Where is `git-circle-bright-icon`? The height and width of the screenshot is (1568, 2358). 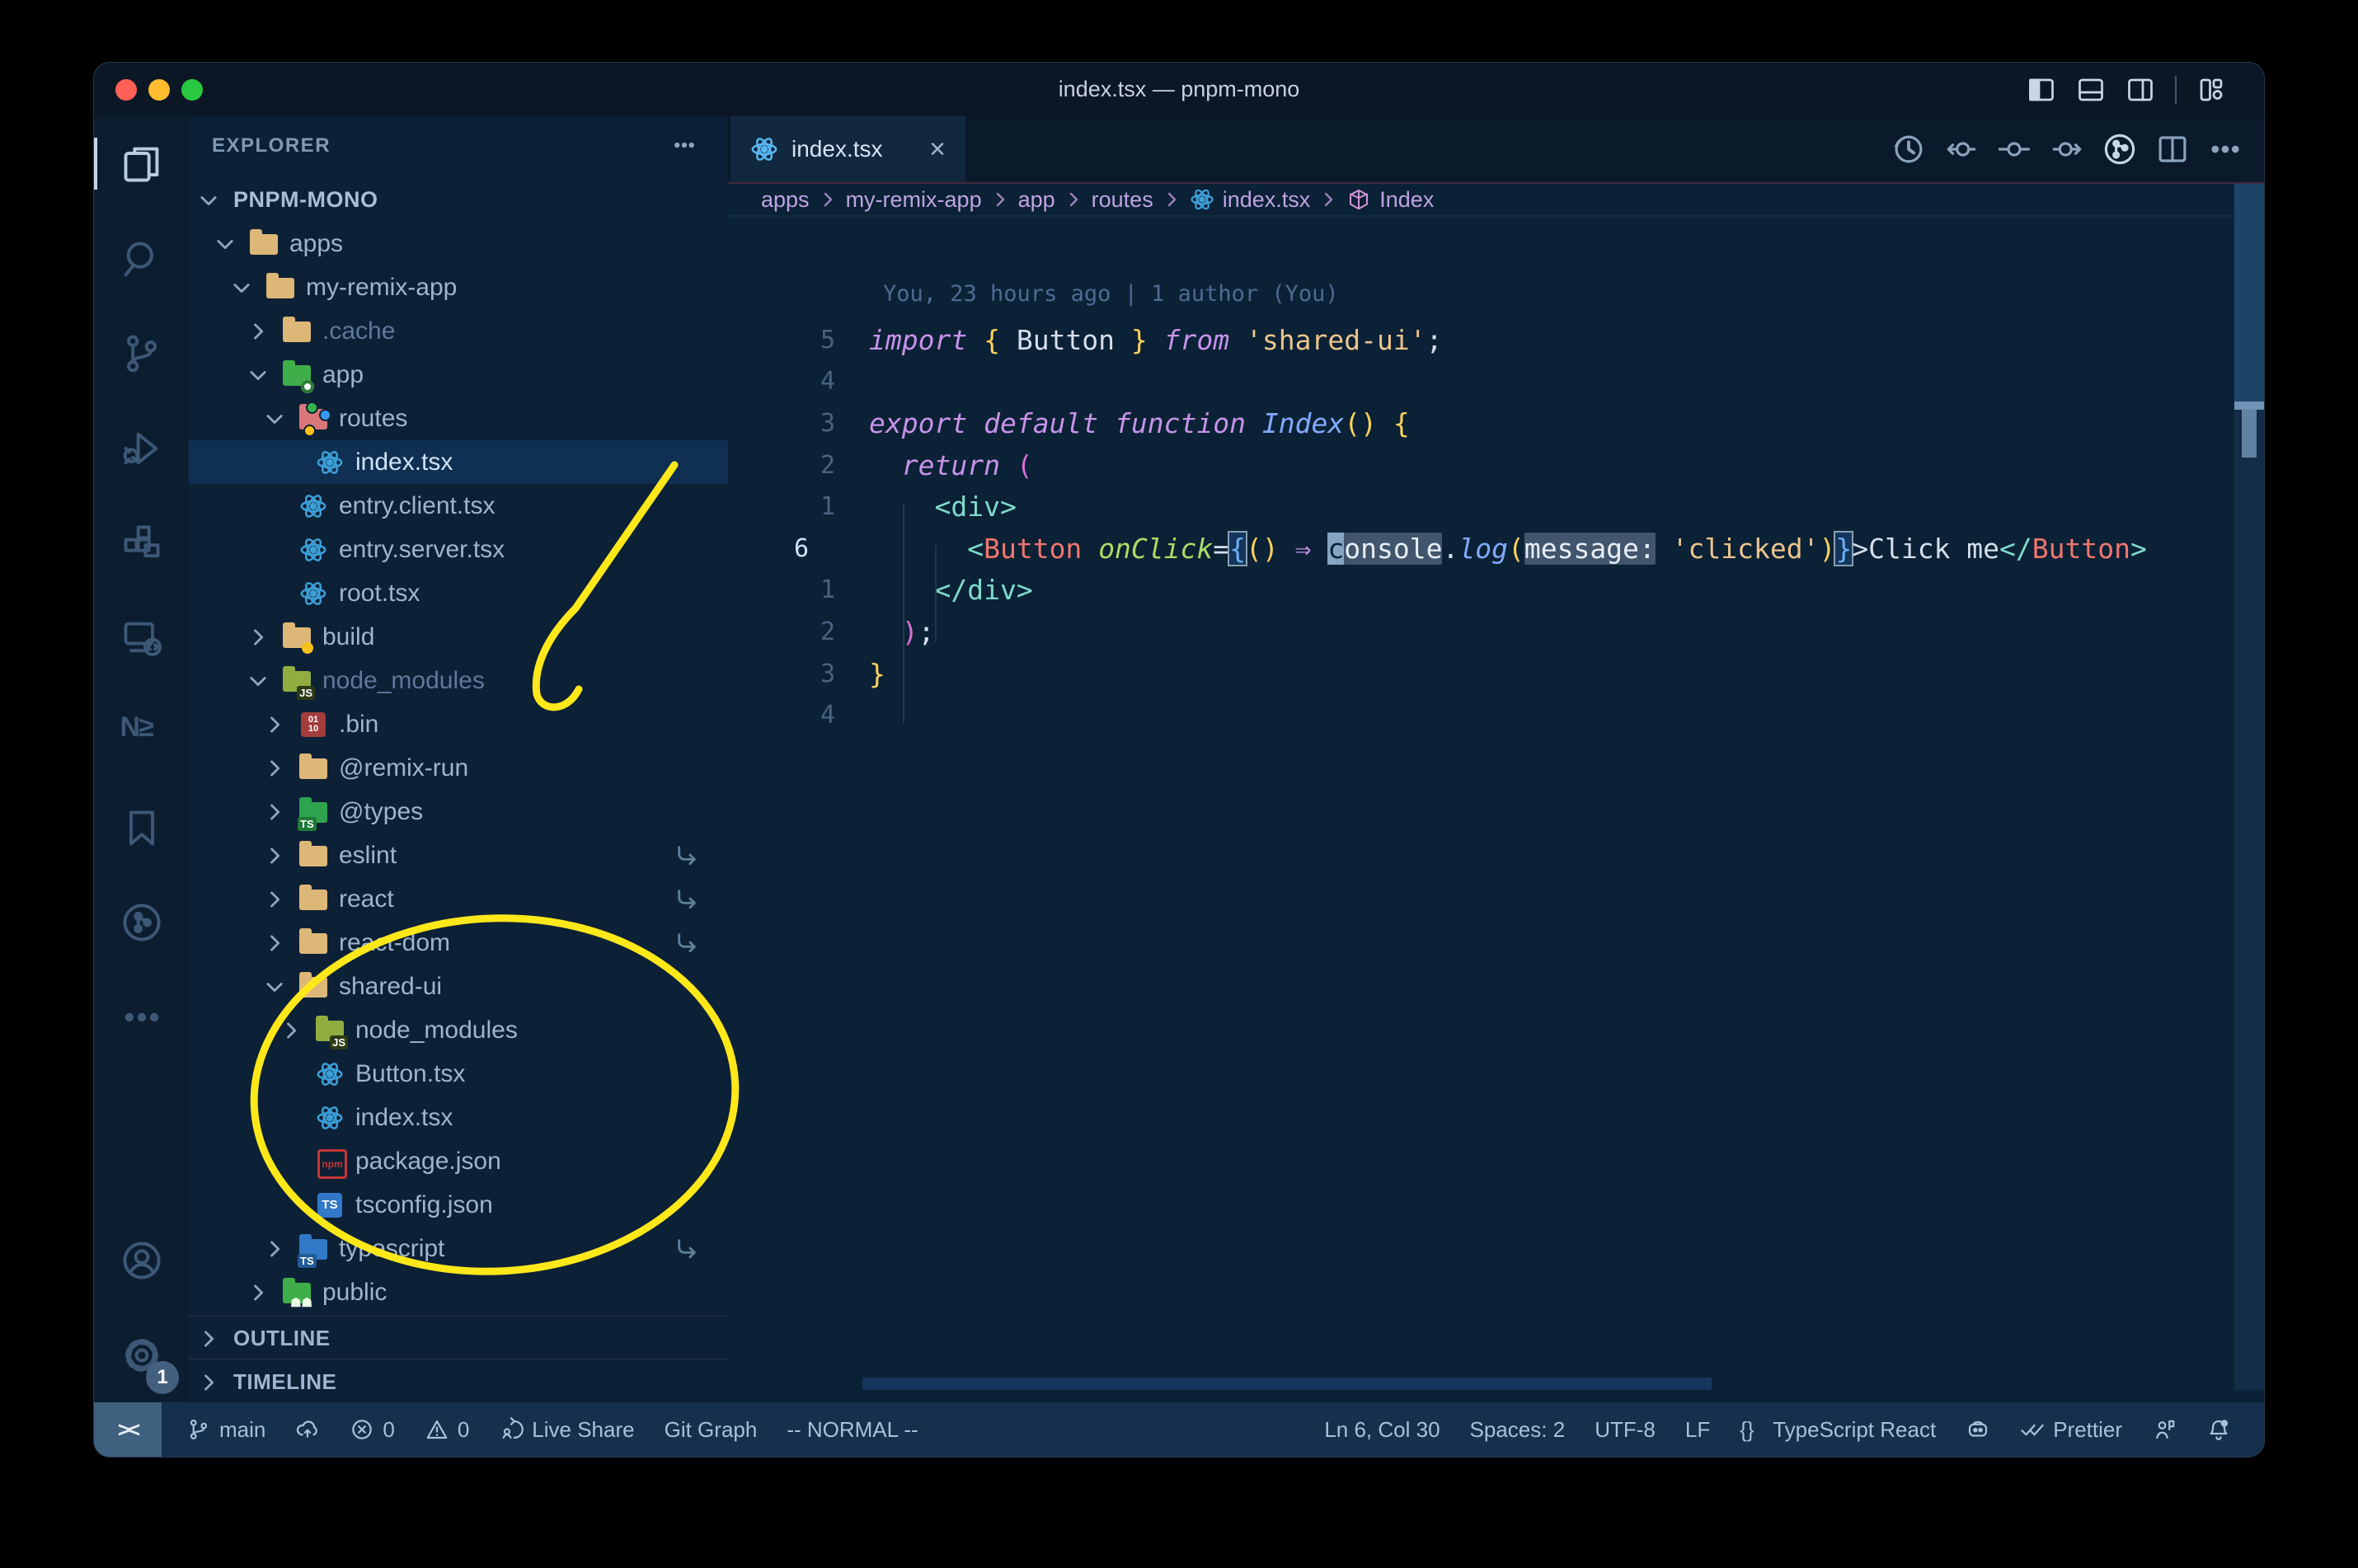 git-circle-bright-icon is located at coordinates (2119, 149).